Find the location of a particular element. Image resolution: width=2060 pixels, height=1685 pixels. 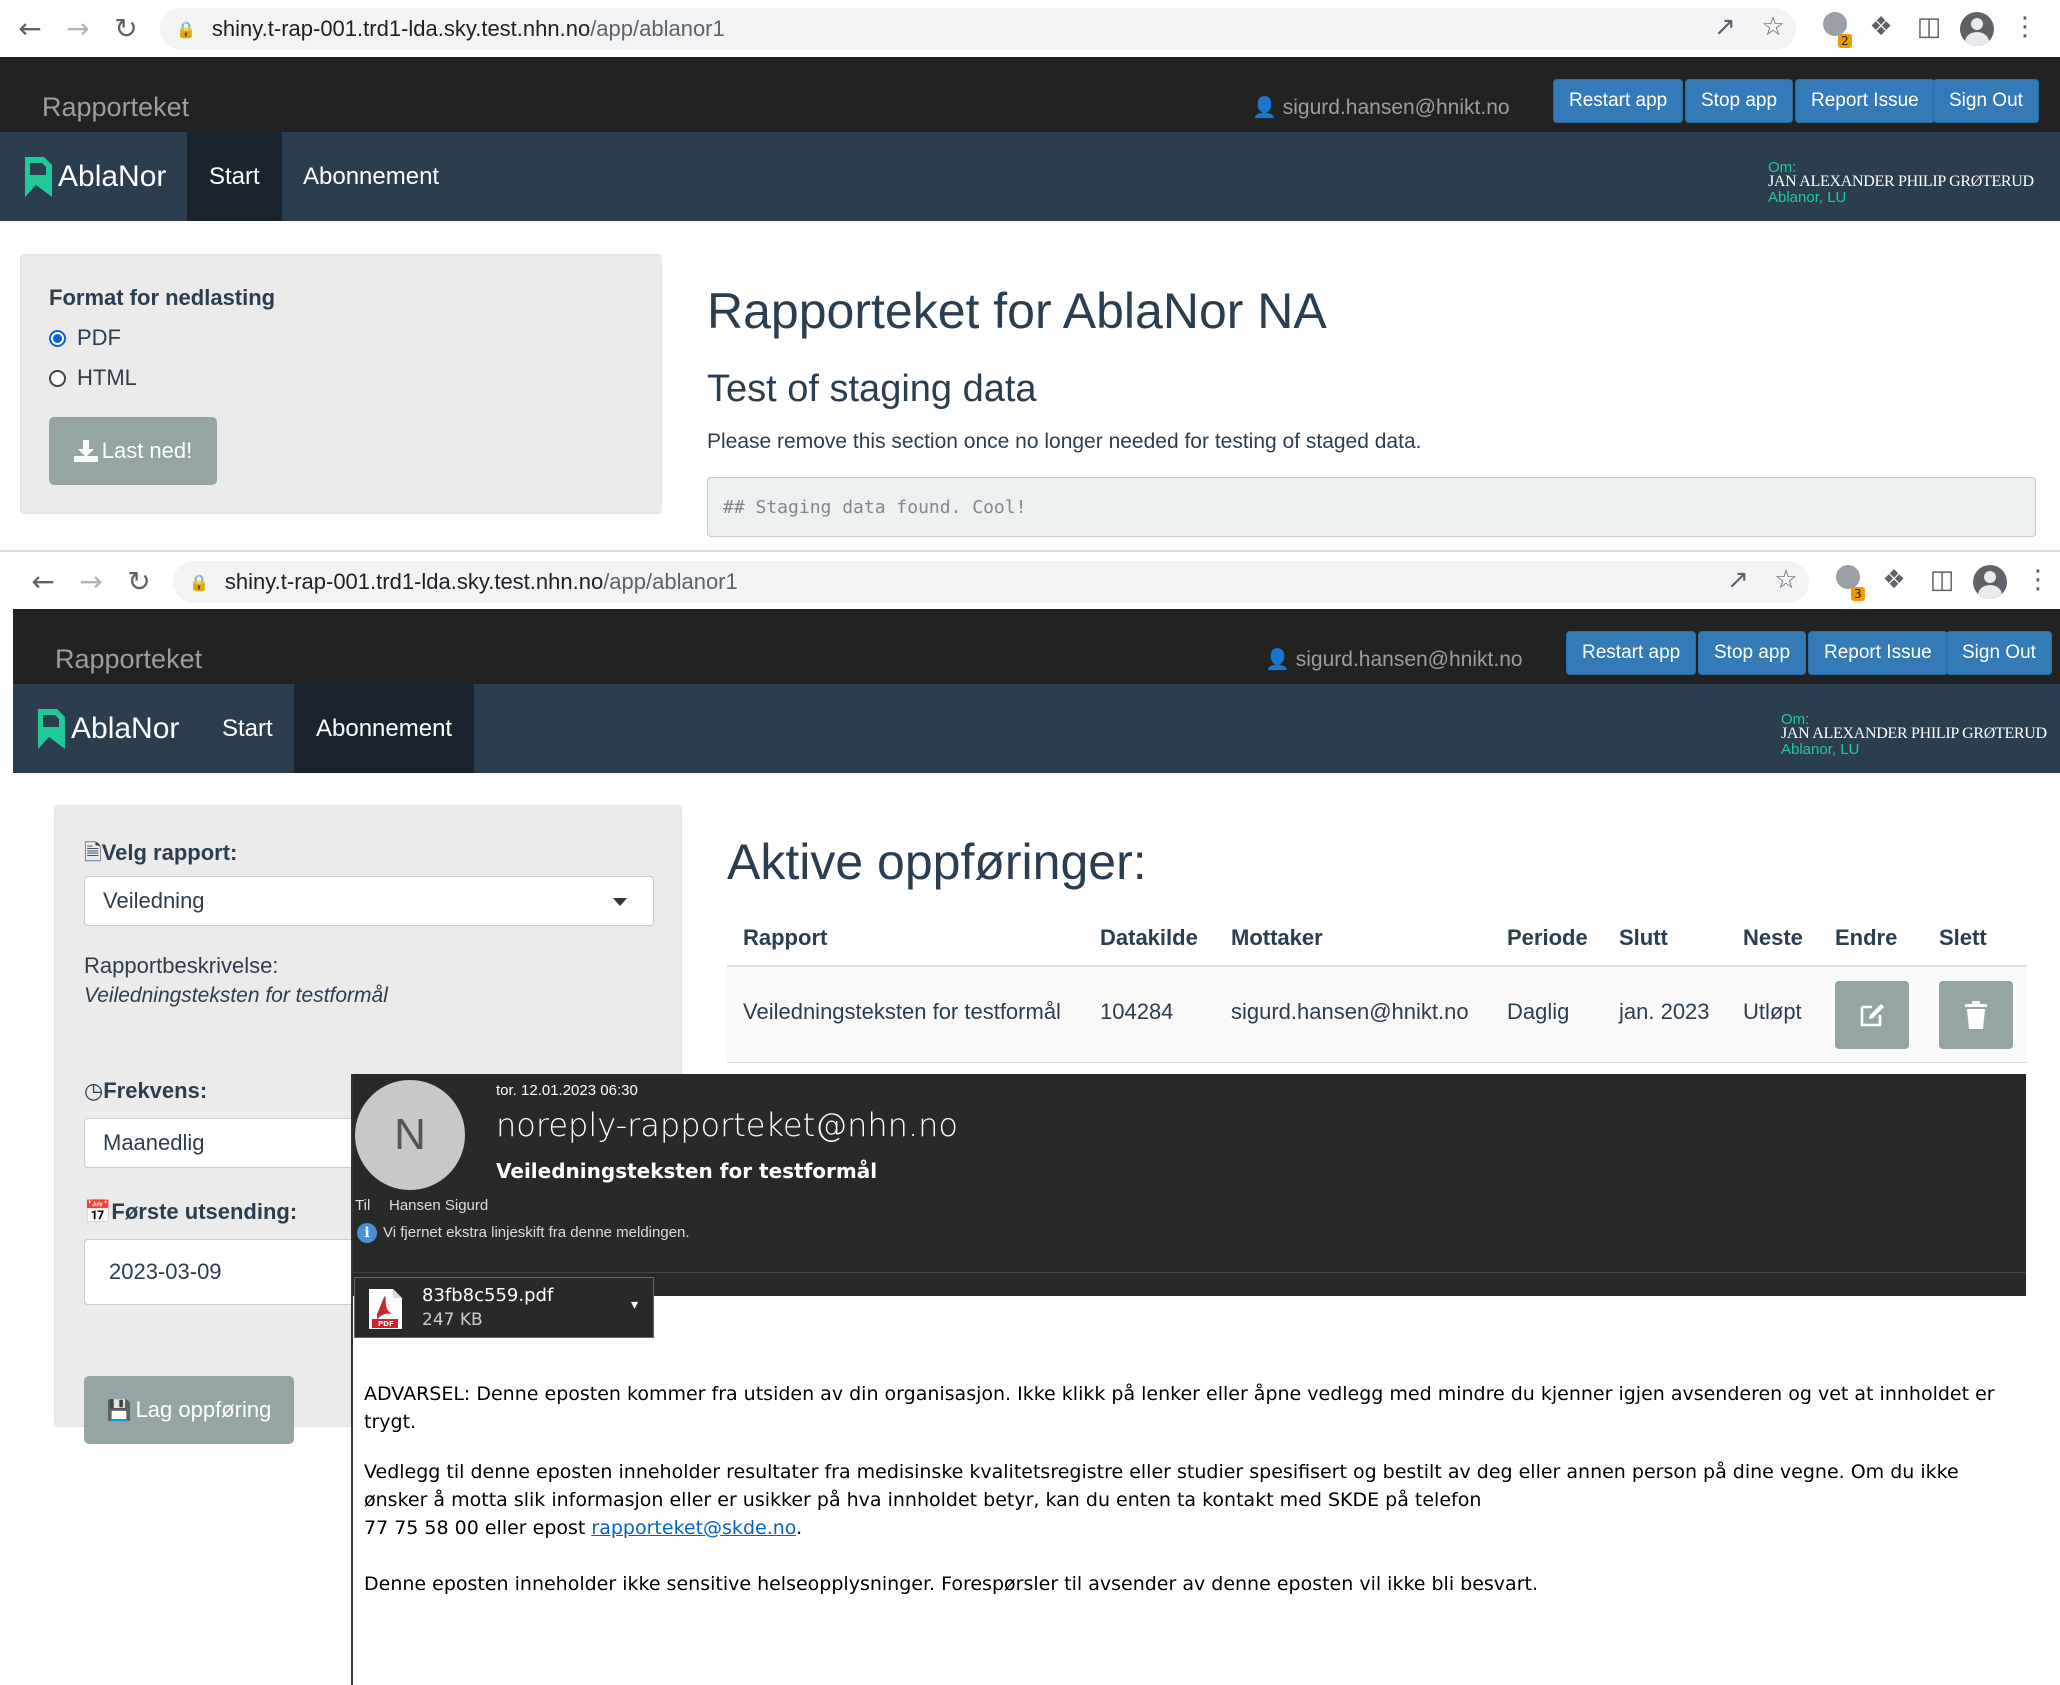

attachment-name: 83fb8c559.pdf is located at coordinates (488, 1295).